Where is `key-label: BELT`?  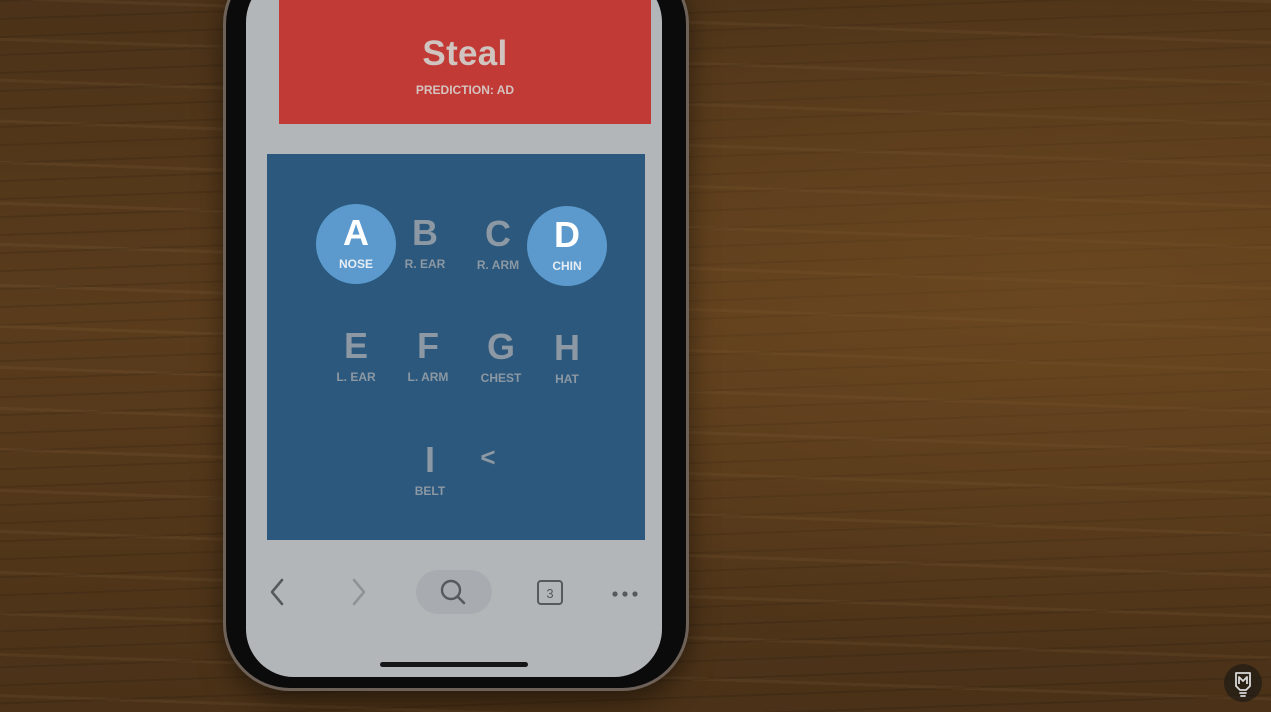
key-label: BELT is located at coordinates (430, 491).